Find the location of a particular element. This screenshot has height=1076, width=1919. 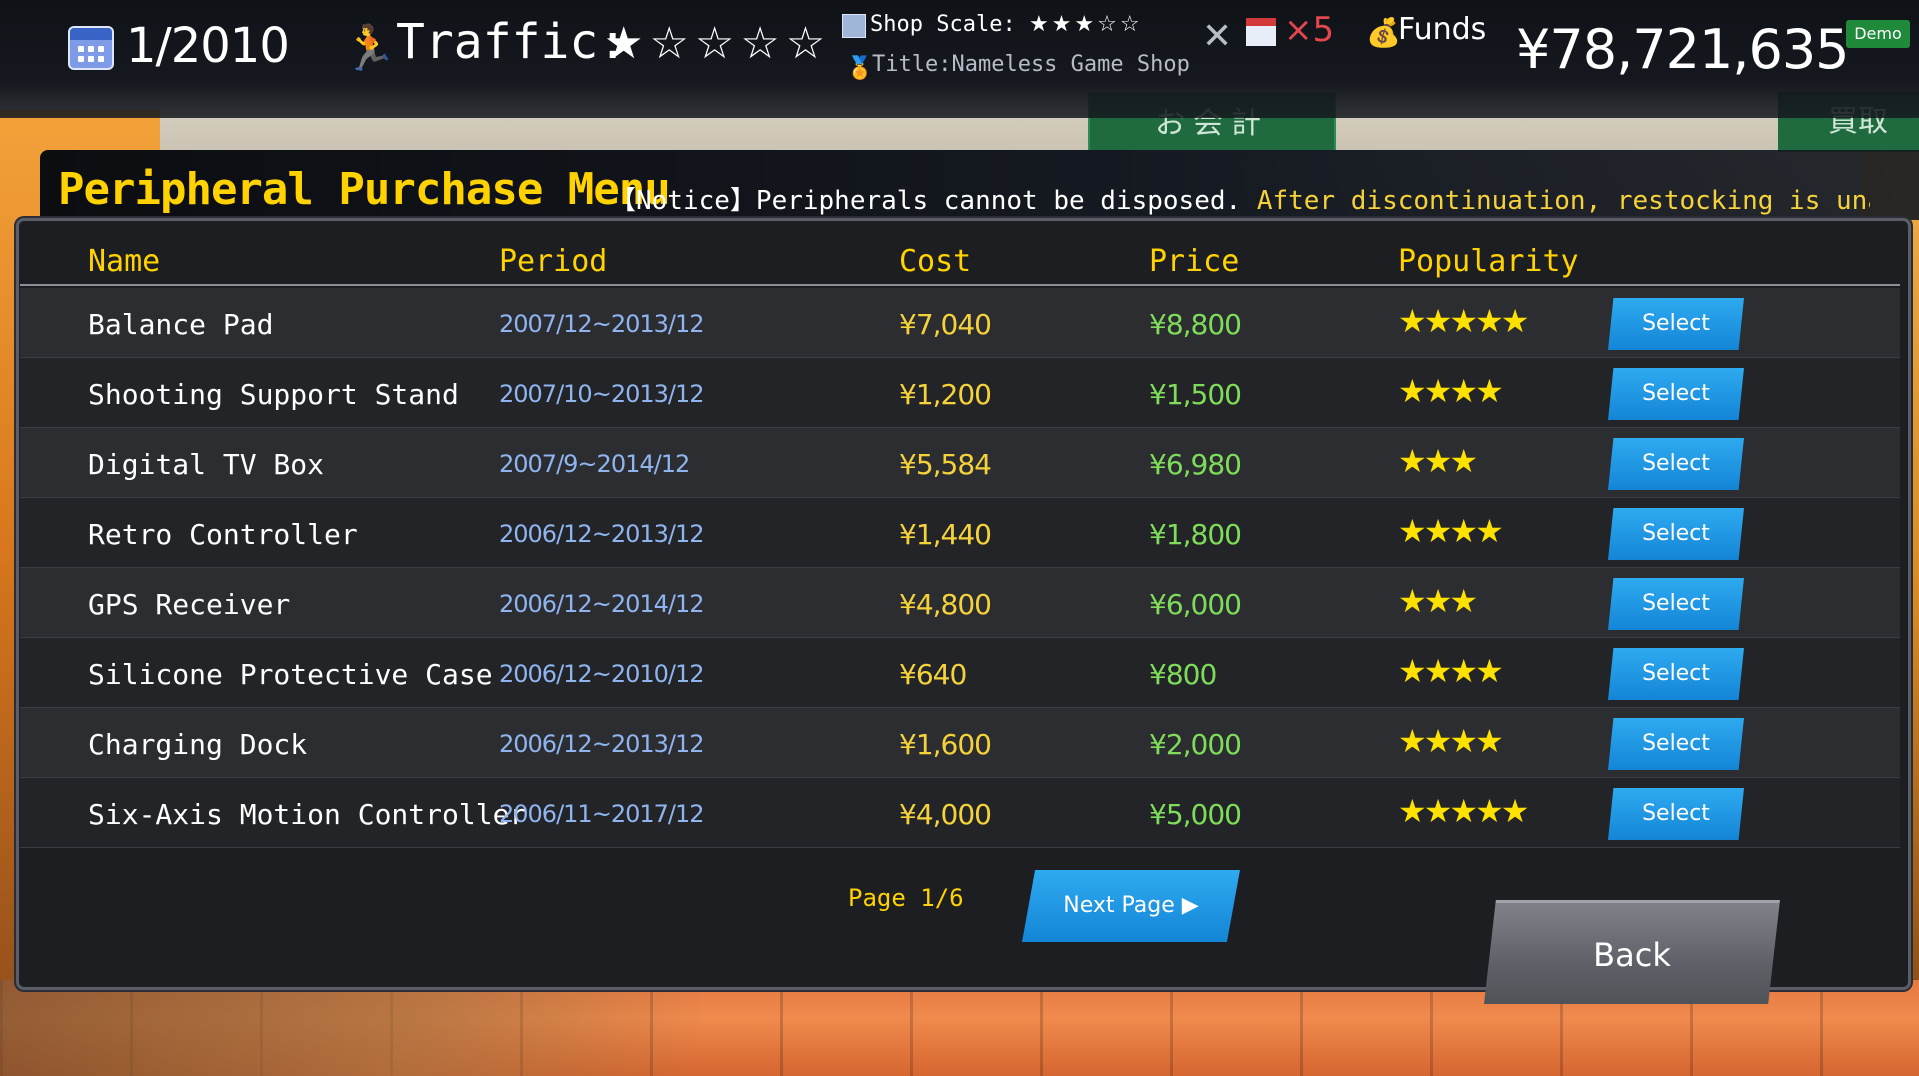

runner-icon: 🏃 is located at coordinates (369, 48).